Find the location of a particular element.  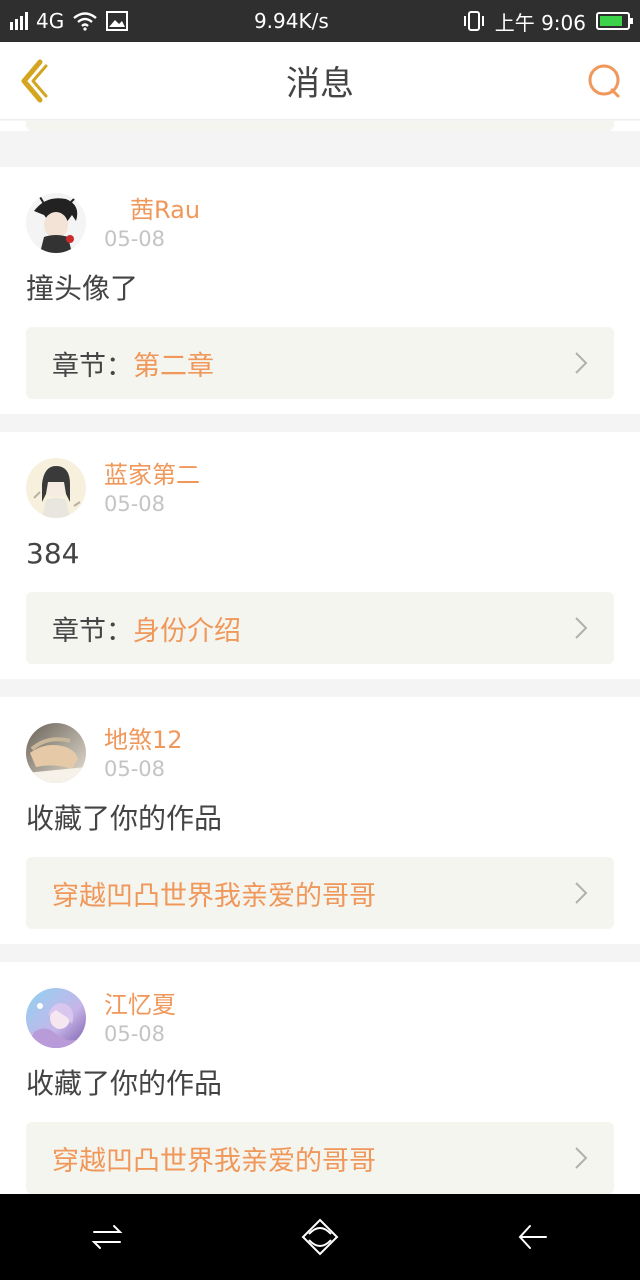

user-meta: 蓝家第二 05-08 is located at coordinates (152, 488).